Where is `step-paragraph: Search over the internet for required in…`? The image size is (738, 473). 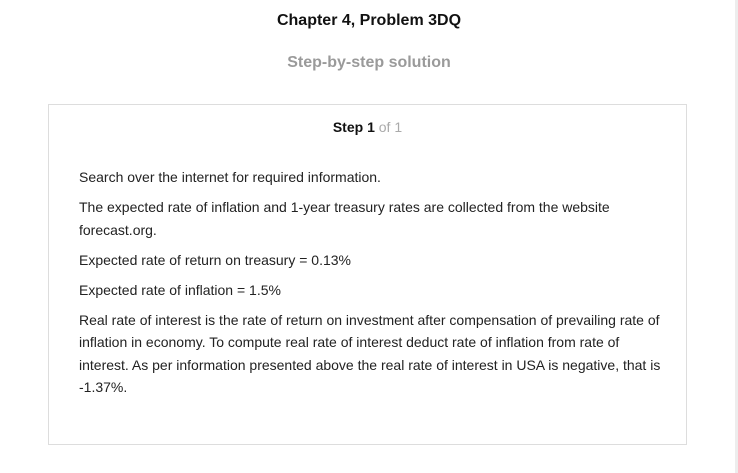 step-paragraph: Search over the internet for required in… is located at coordinates (230, 177).